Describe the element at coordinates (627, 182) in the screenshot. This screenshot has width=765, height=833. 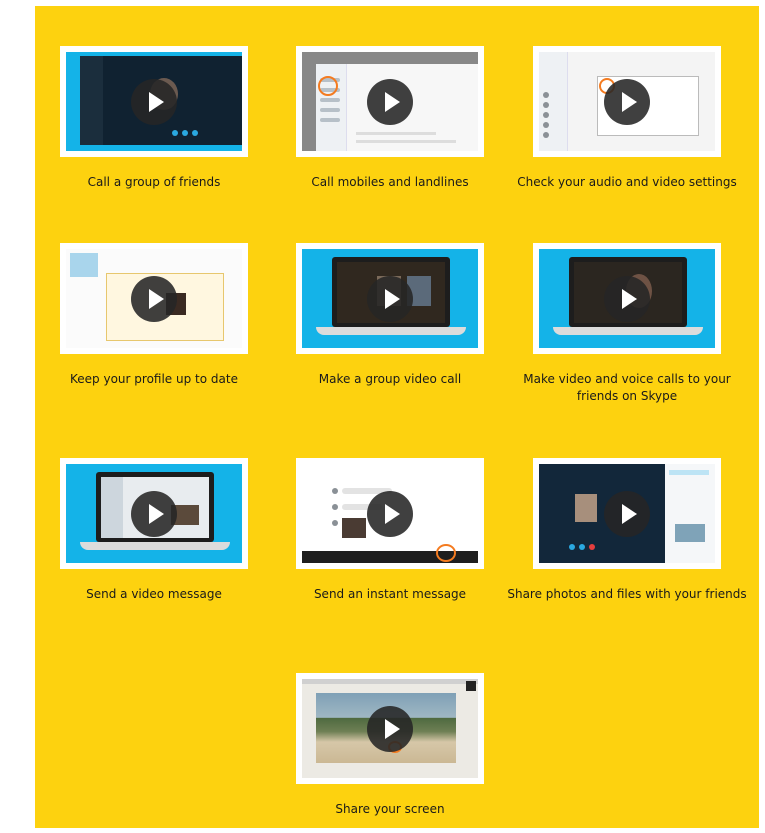
I see `video-title: Check your audio and video settings` at that location.